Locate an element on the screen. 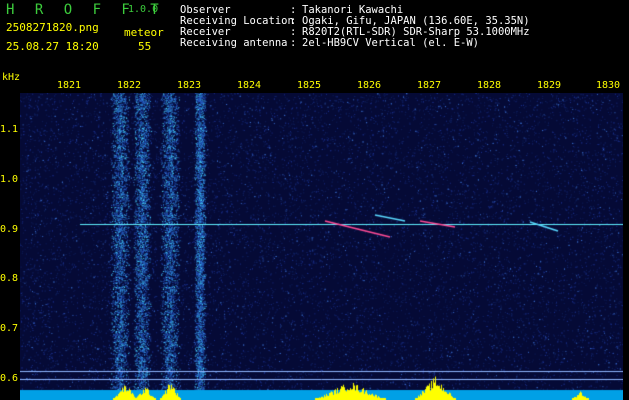  y-tick-label: 0.8 is located at coordinates (9, 278).